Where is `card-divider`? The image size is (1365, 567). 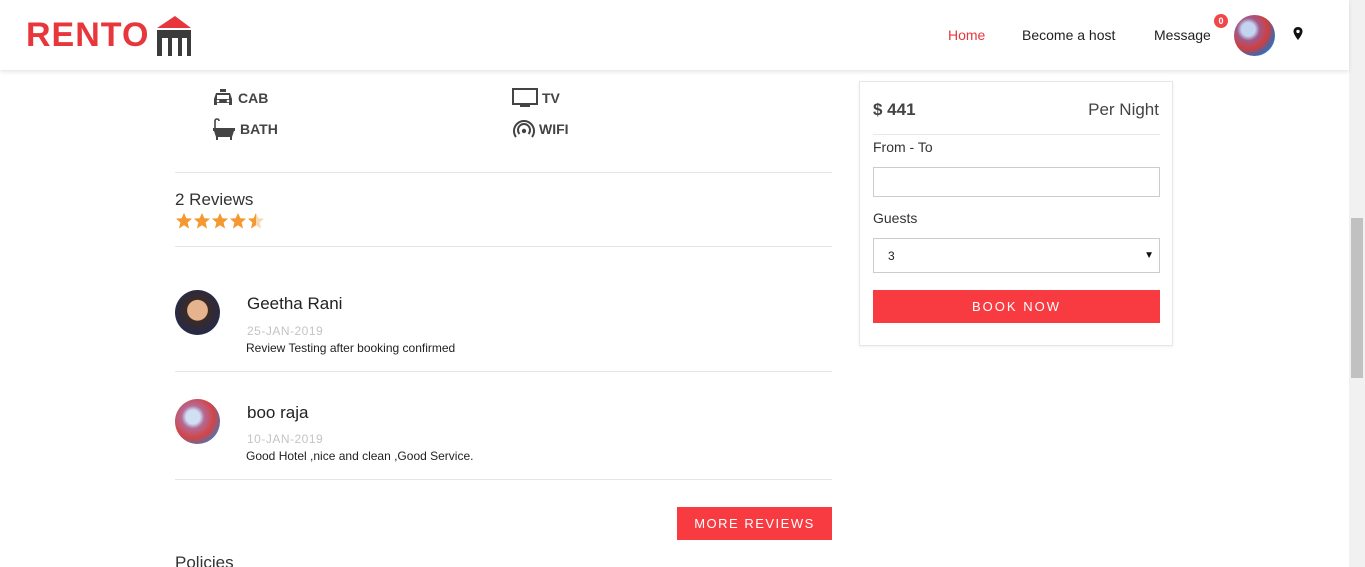
card-divider is located at coordinates (1016, 134).